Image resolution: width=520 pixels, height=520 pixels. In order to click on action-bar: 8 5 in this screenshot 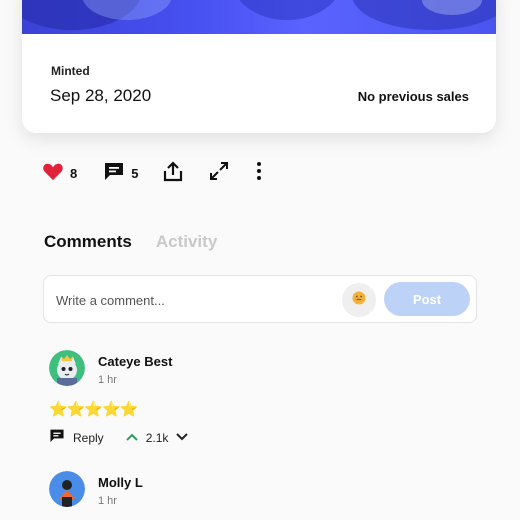, I will do `click(152, 173)`.